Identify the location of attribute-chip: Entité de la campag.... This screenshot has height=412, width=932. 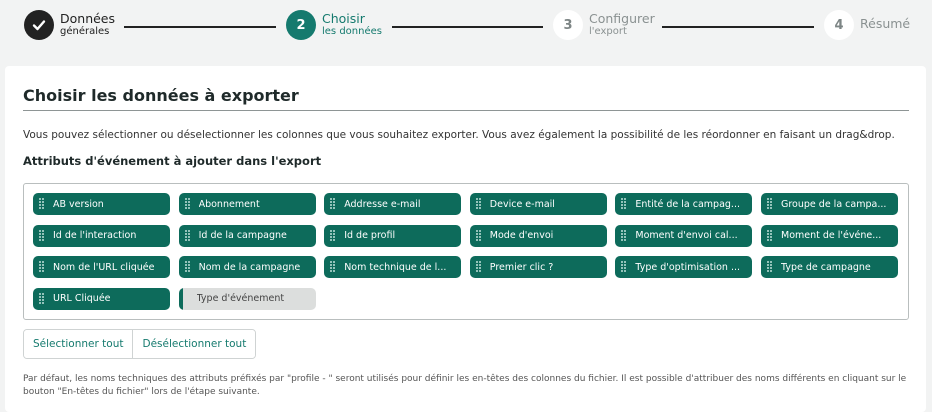
(684, 204).